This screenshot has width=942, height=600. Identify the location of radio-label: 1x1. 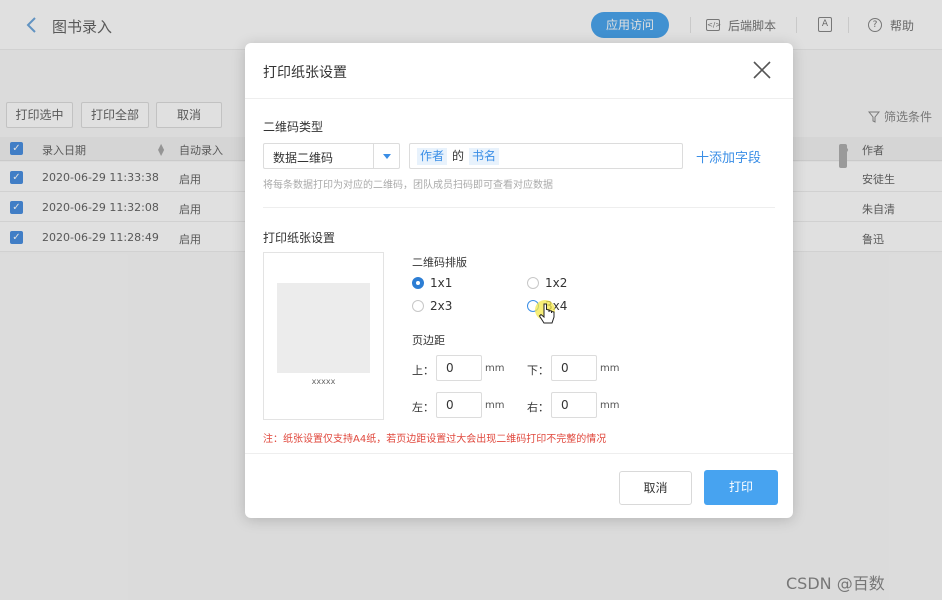
(441, 283).